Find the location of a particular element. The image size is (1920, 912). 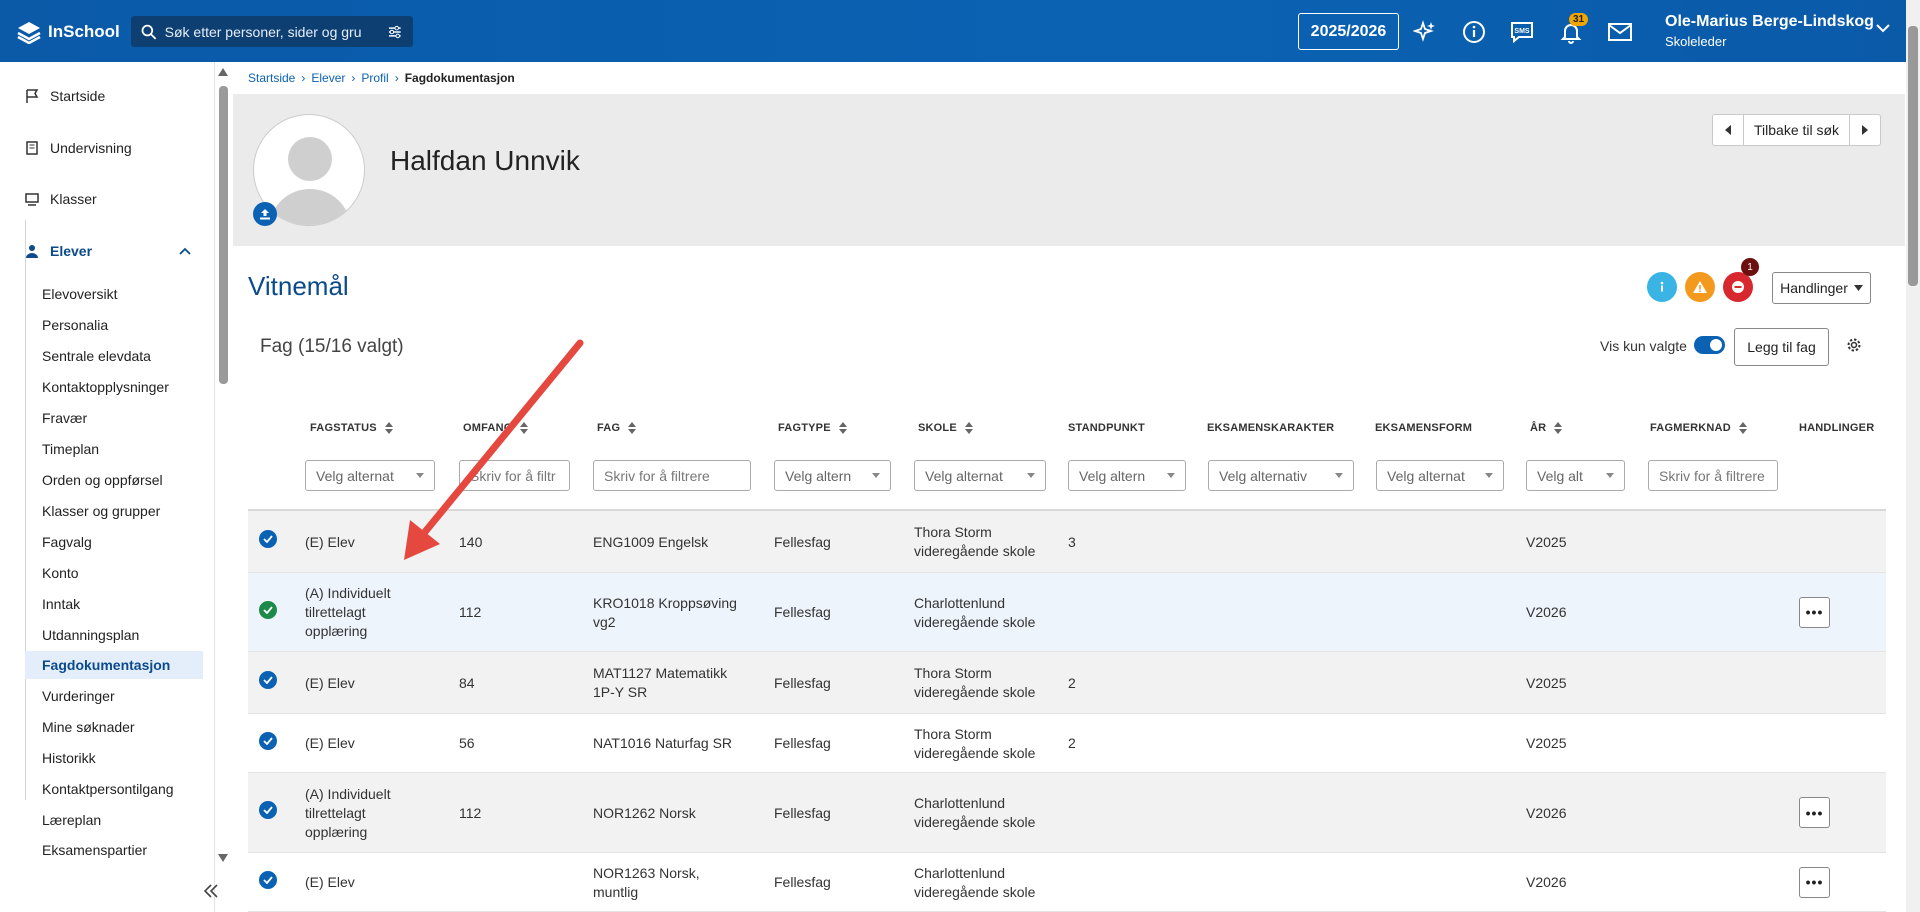

back-navigation: Tilbake til søk is located at coordinates (1797, 130).